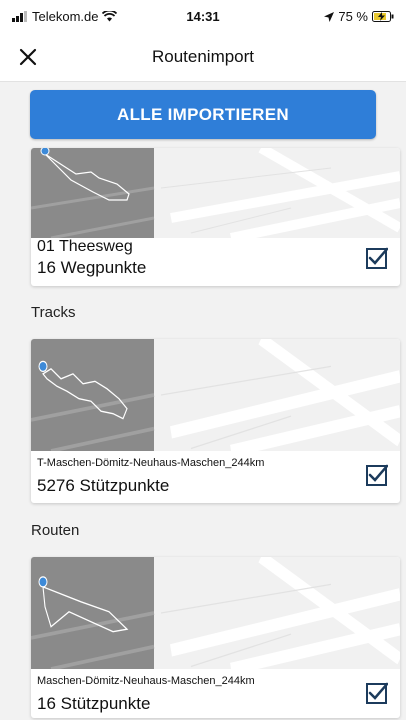 Image resolution: width=406 pixels, height=720 pixels. I want to click on waypoint-count: 16 Wegpunkte, so click(92, 267).